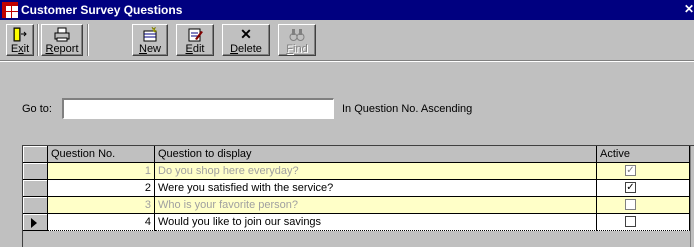  What do you see at coordinates (102, 10) in the screenshot?
I see `window-title: Customer Survey Questions` at bounding box center [102, 10].